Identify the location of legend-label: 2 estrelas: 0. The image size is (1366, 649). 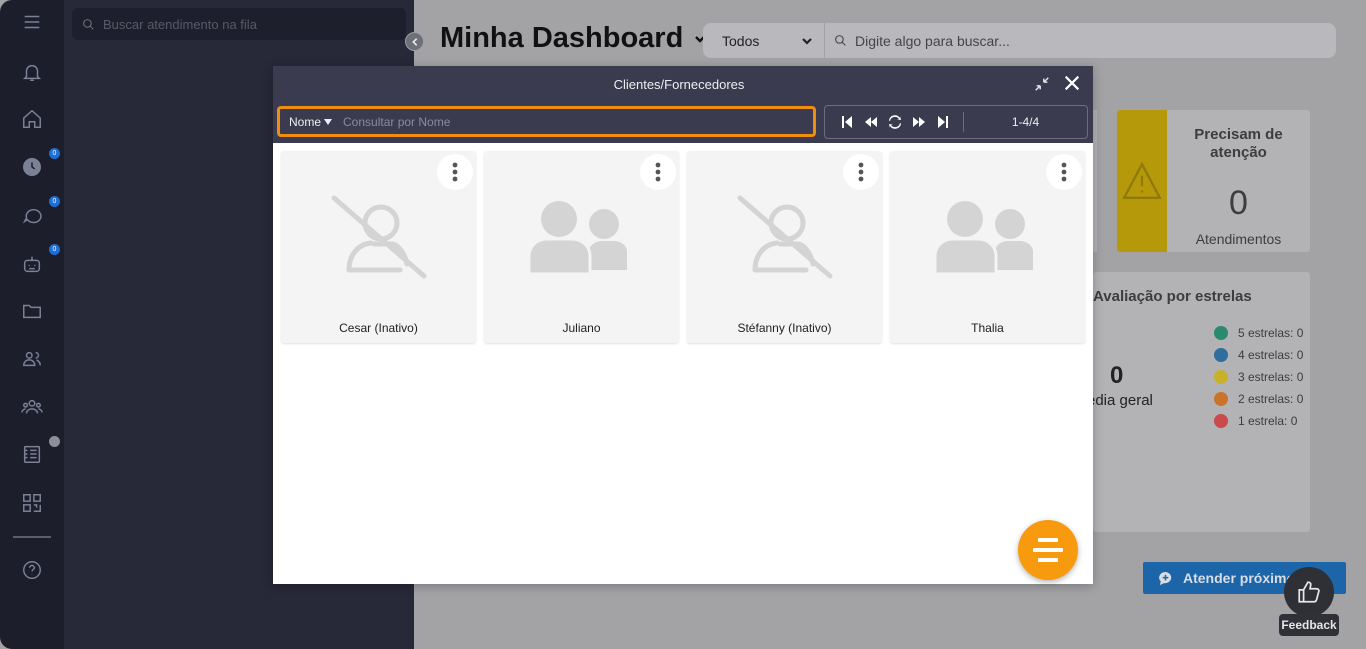
(1271, 399).